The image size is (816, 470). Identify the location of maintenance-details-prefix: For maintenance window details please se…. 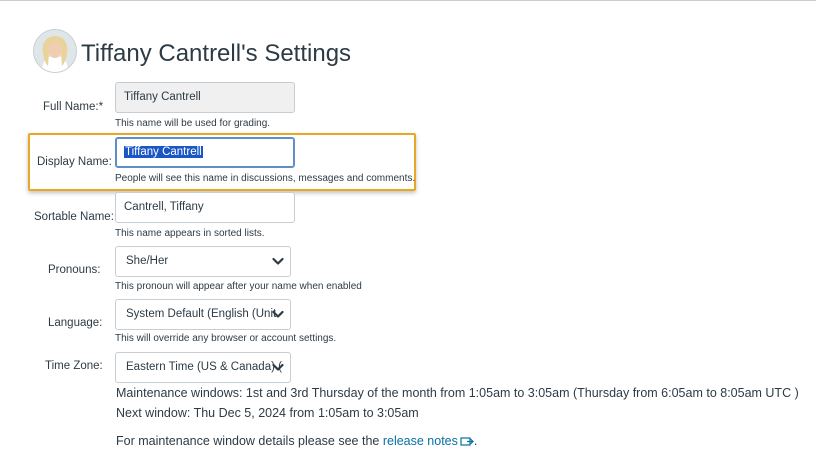
(249, 441).